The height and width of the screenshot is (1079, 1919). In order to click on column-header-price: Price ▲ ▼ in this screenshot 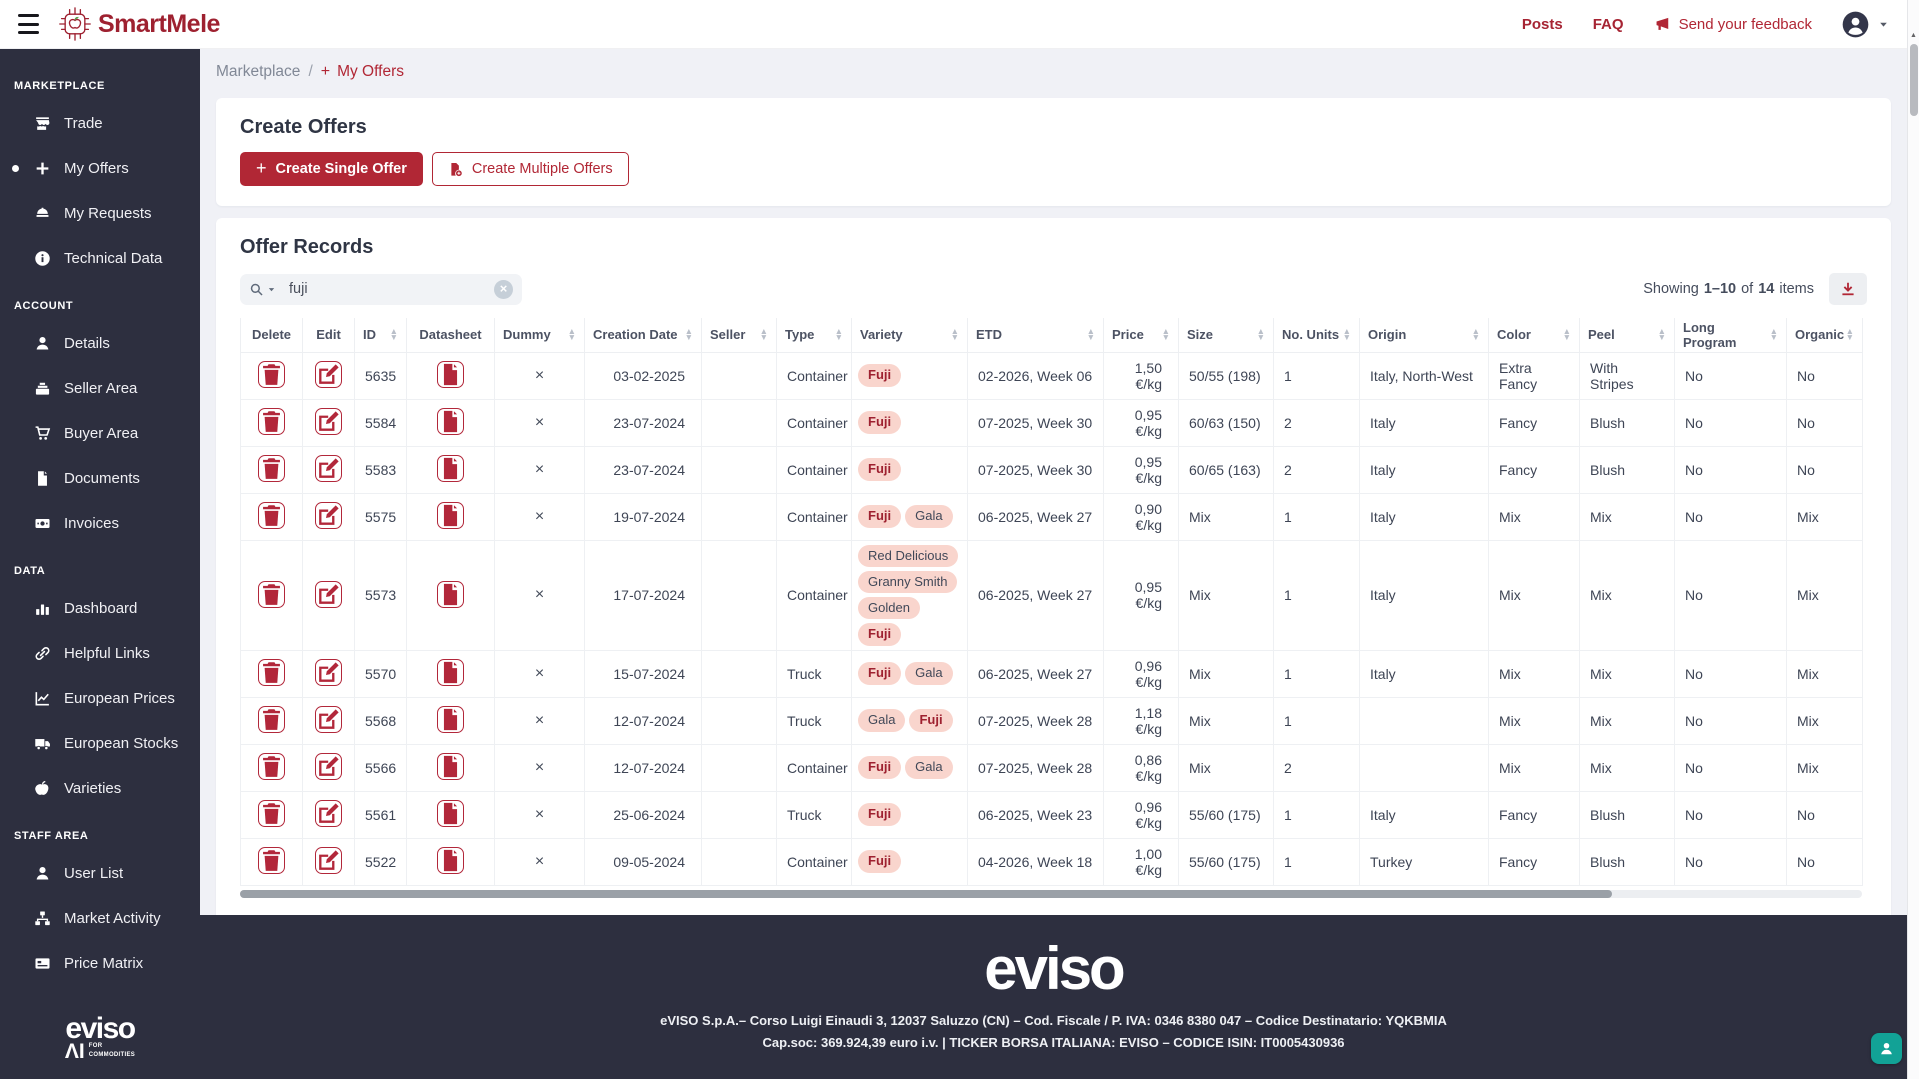, I will do `click(1141, 335)`.